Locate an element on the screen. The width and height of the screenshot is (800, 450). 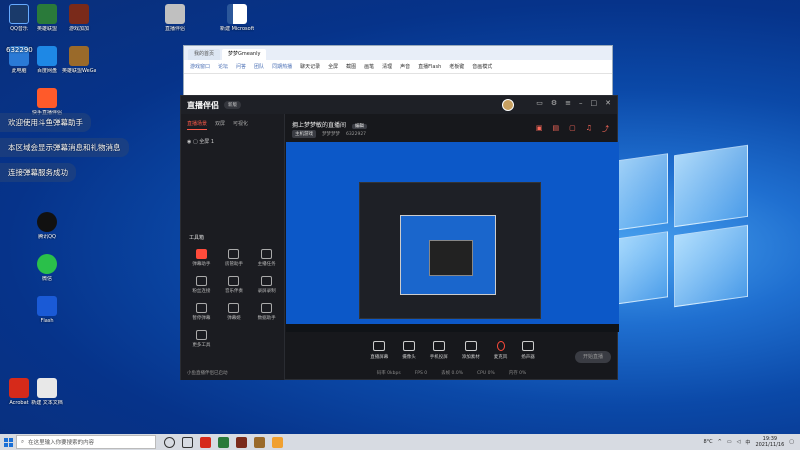
volume-icon: ◁ is located at coordinates (739, 442).